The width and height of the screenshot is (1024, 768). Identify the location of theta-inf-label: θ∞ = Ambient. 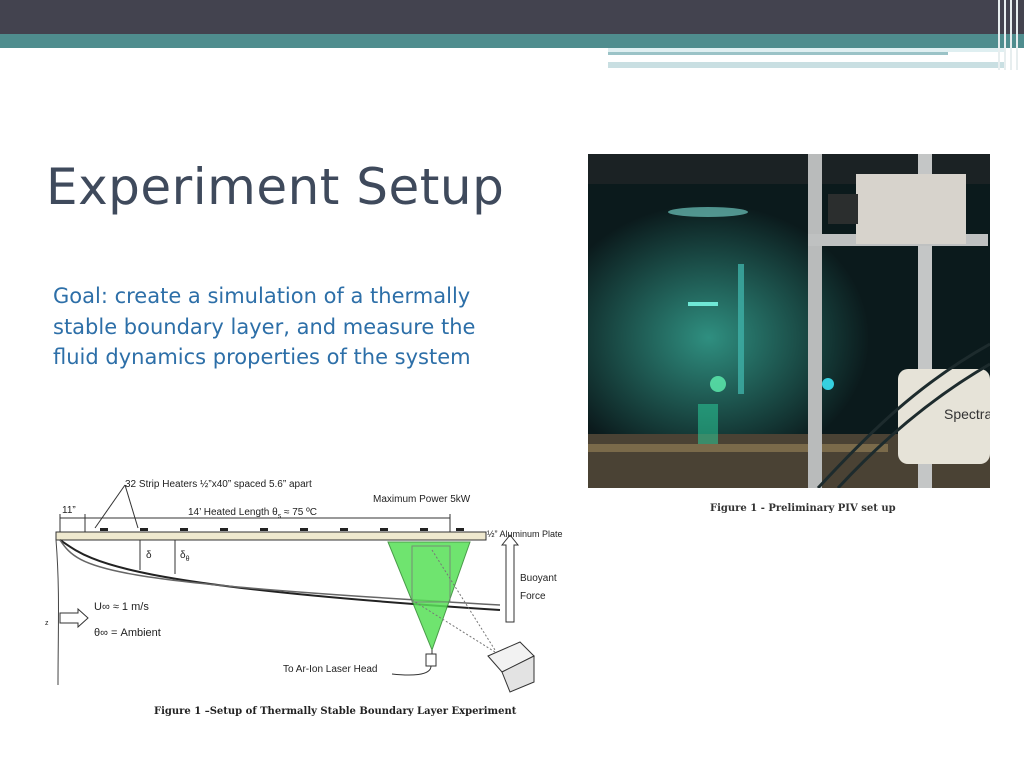
(127, 633).